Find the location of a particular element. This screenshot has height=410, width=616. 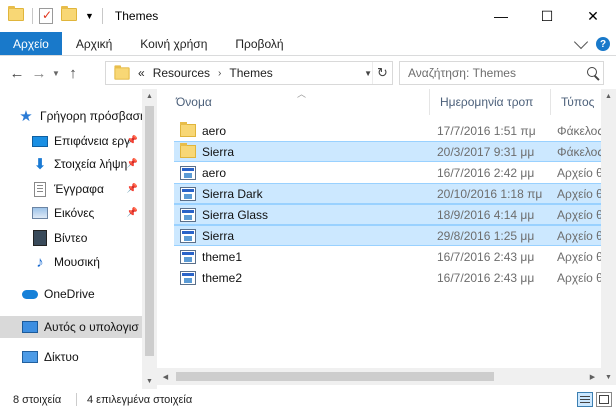

desktop-icon is located at coordinates (40, 141).